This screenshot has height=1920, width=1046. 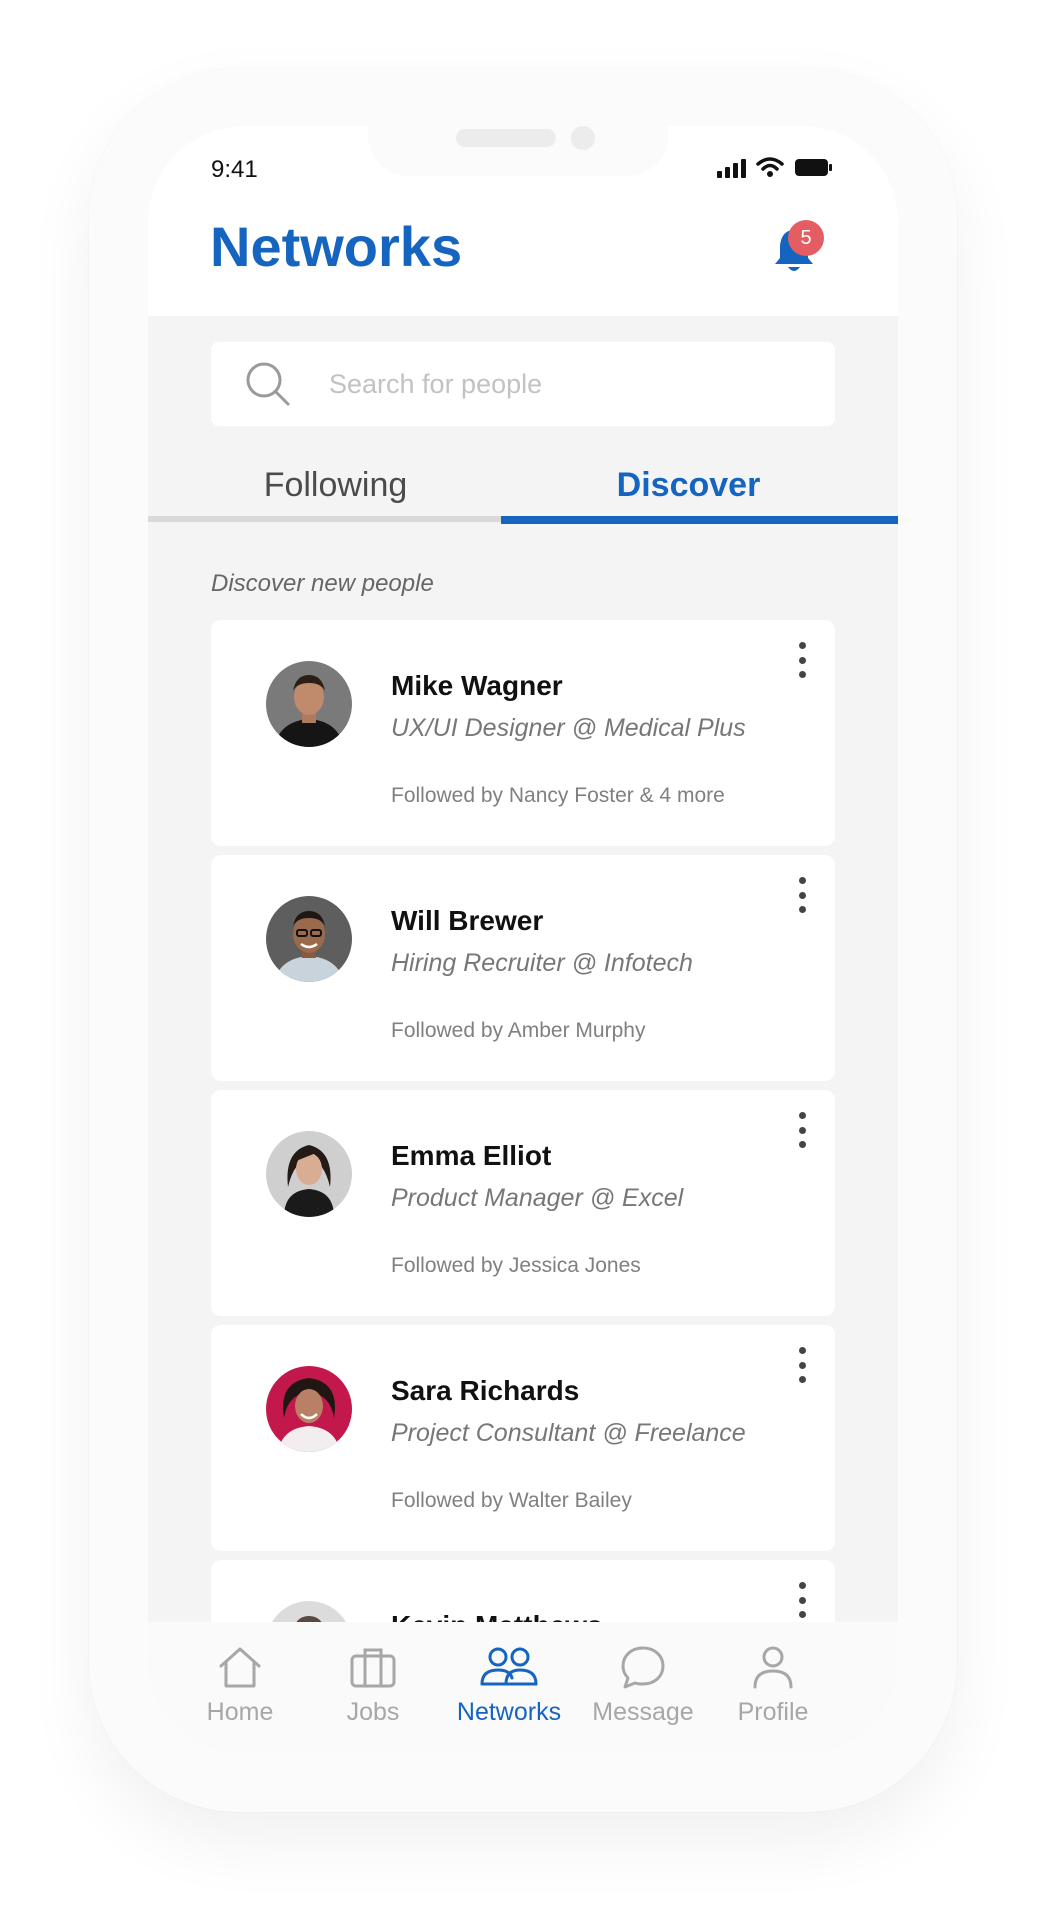 What do you see at coordinates (268, 384) in the screenshot?
I see `search-icon` at bounding box center [268, 384].